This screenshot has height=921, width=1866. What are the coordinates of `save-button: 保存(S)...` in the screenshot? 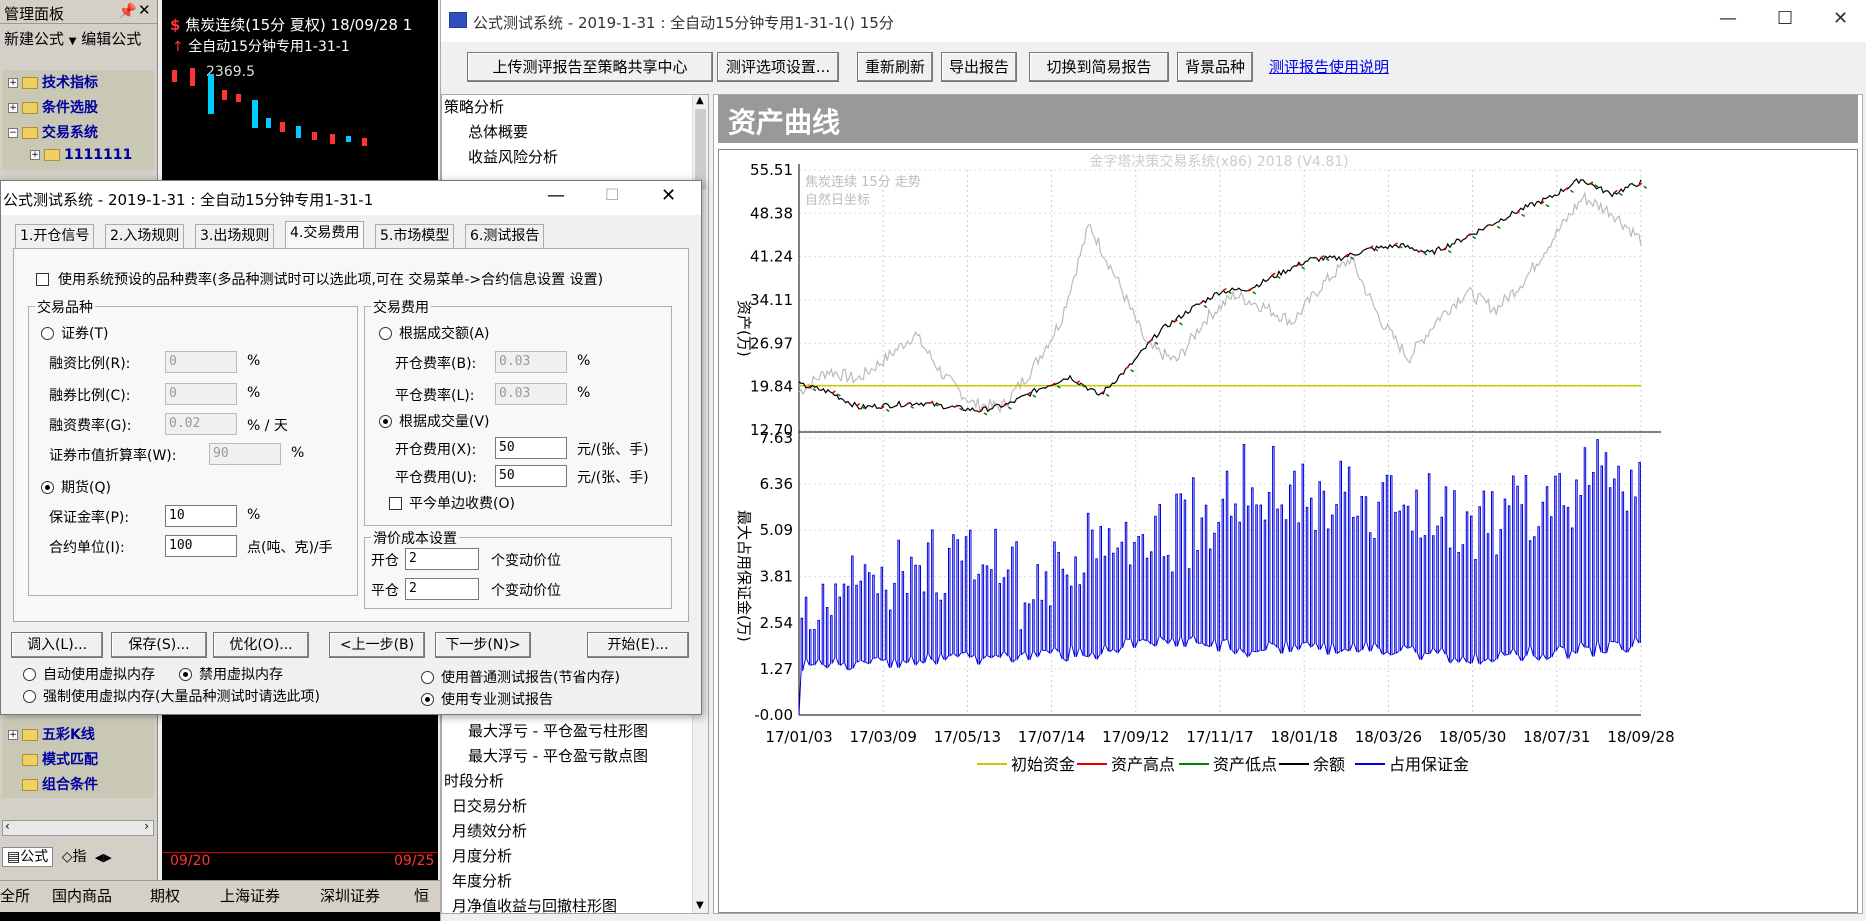 It's located at (159, 645).